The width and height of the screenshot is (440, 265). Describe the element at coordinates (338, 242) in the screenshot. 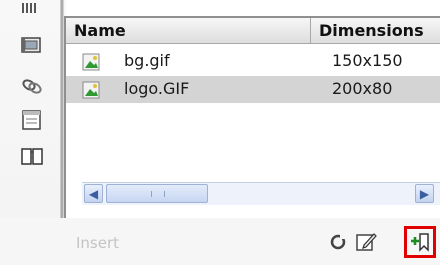

I see `refresh-icon` at that location.